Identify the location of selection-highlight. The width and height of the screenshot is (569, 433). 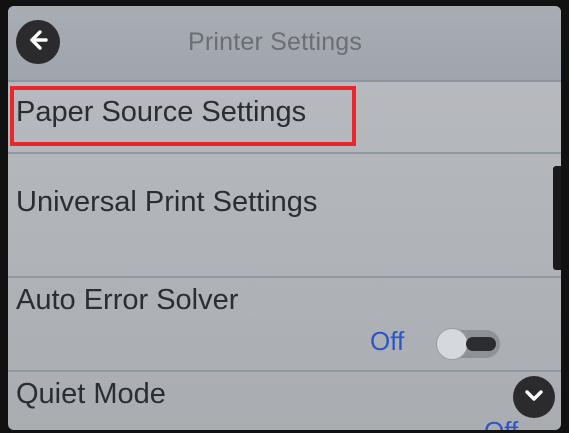
(183, 116).